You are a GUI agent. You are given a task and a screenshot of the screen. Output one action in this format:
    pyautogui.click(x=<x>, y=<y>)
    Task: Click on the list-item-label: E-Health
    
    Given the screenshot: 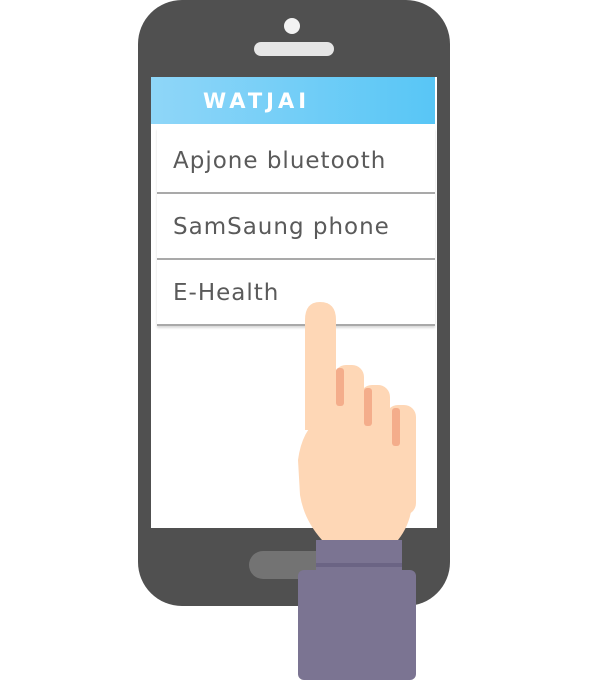 What is the action you would take?
    pyautogui.click(x=226, y=293)
    